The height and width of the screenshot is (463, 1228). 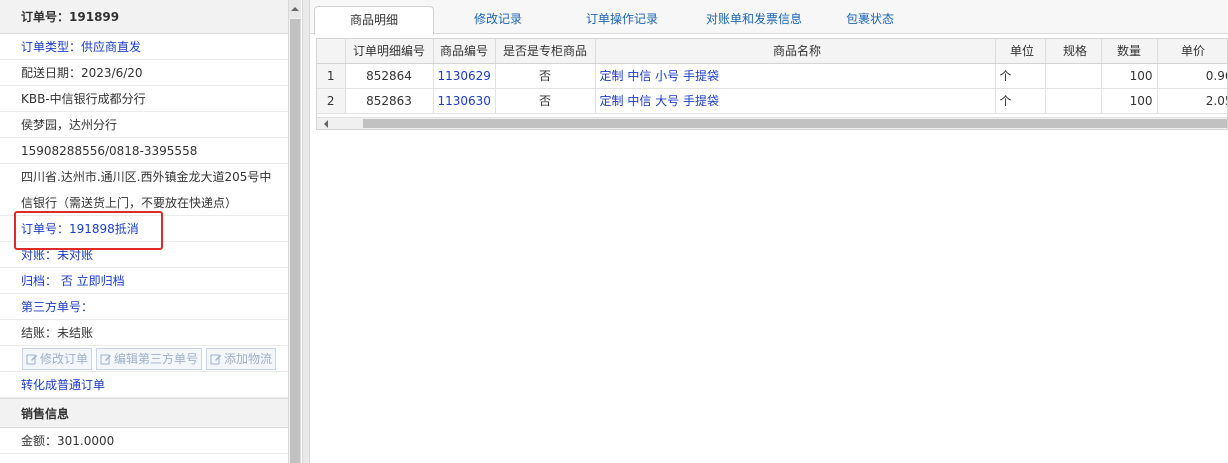 I want to click on edit-order-button: 修改订单, so click(x=57, y=359).